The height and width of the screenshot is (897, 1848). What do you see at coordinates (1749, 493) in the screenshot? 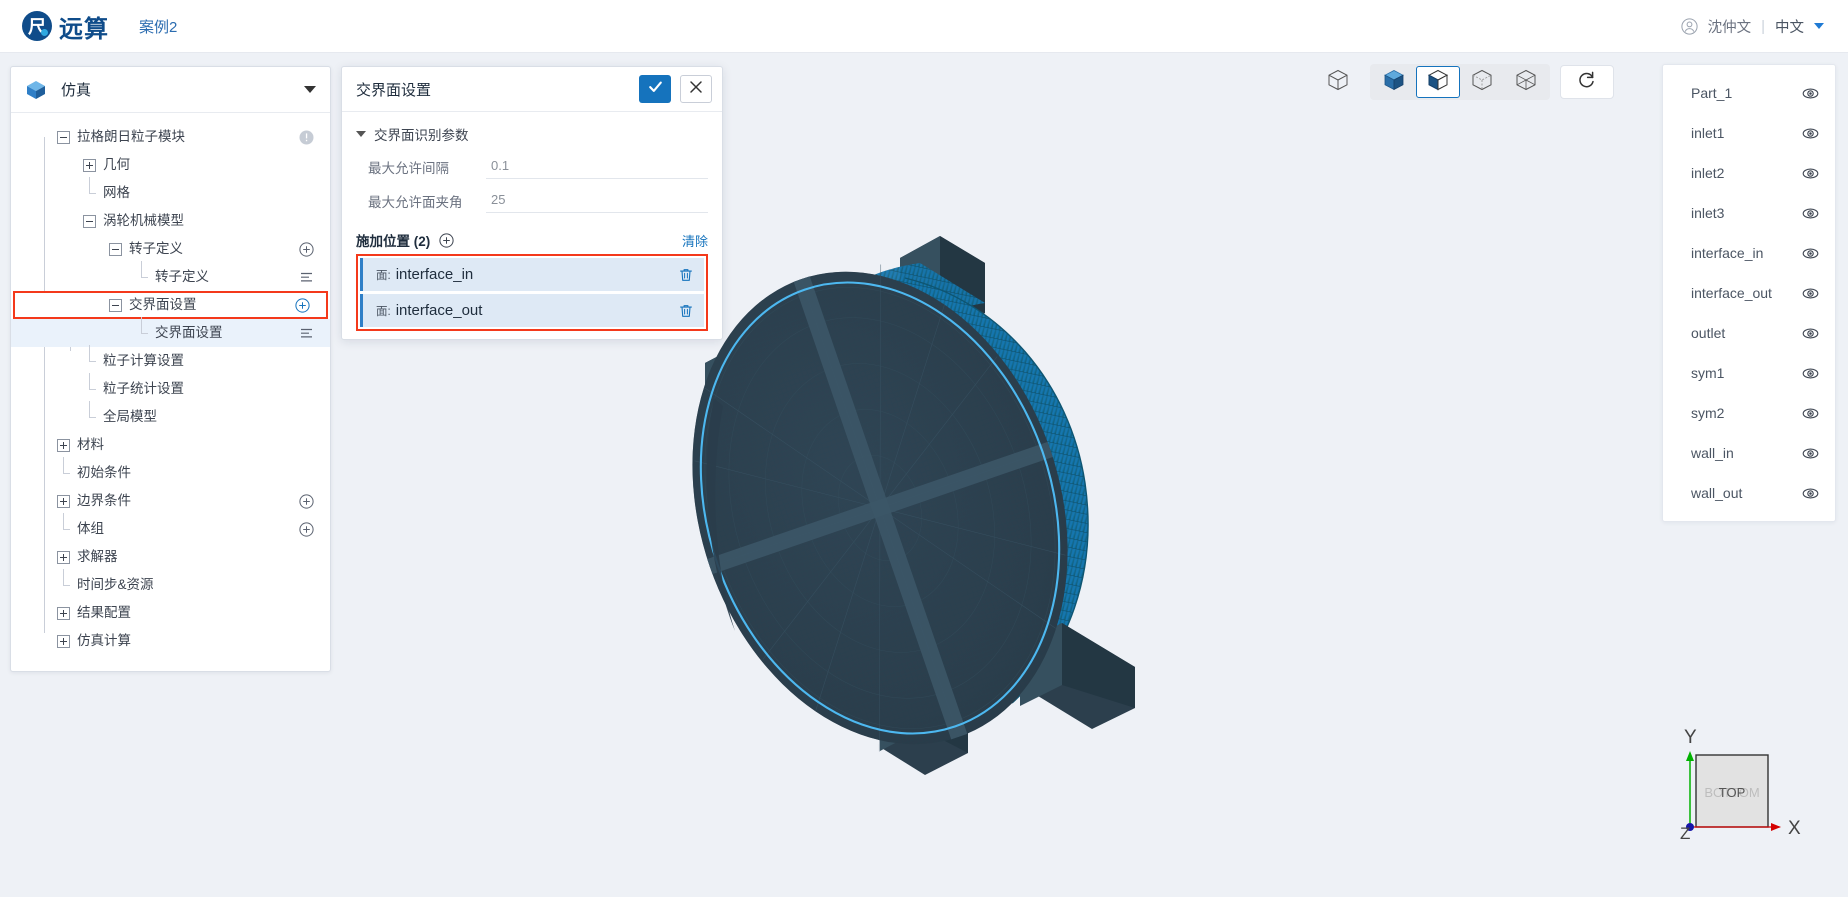
I see `list-item: wall_out` at bounding box center [1749, 493].